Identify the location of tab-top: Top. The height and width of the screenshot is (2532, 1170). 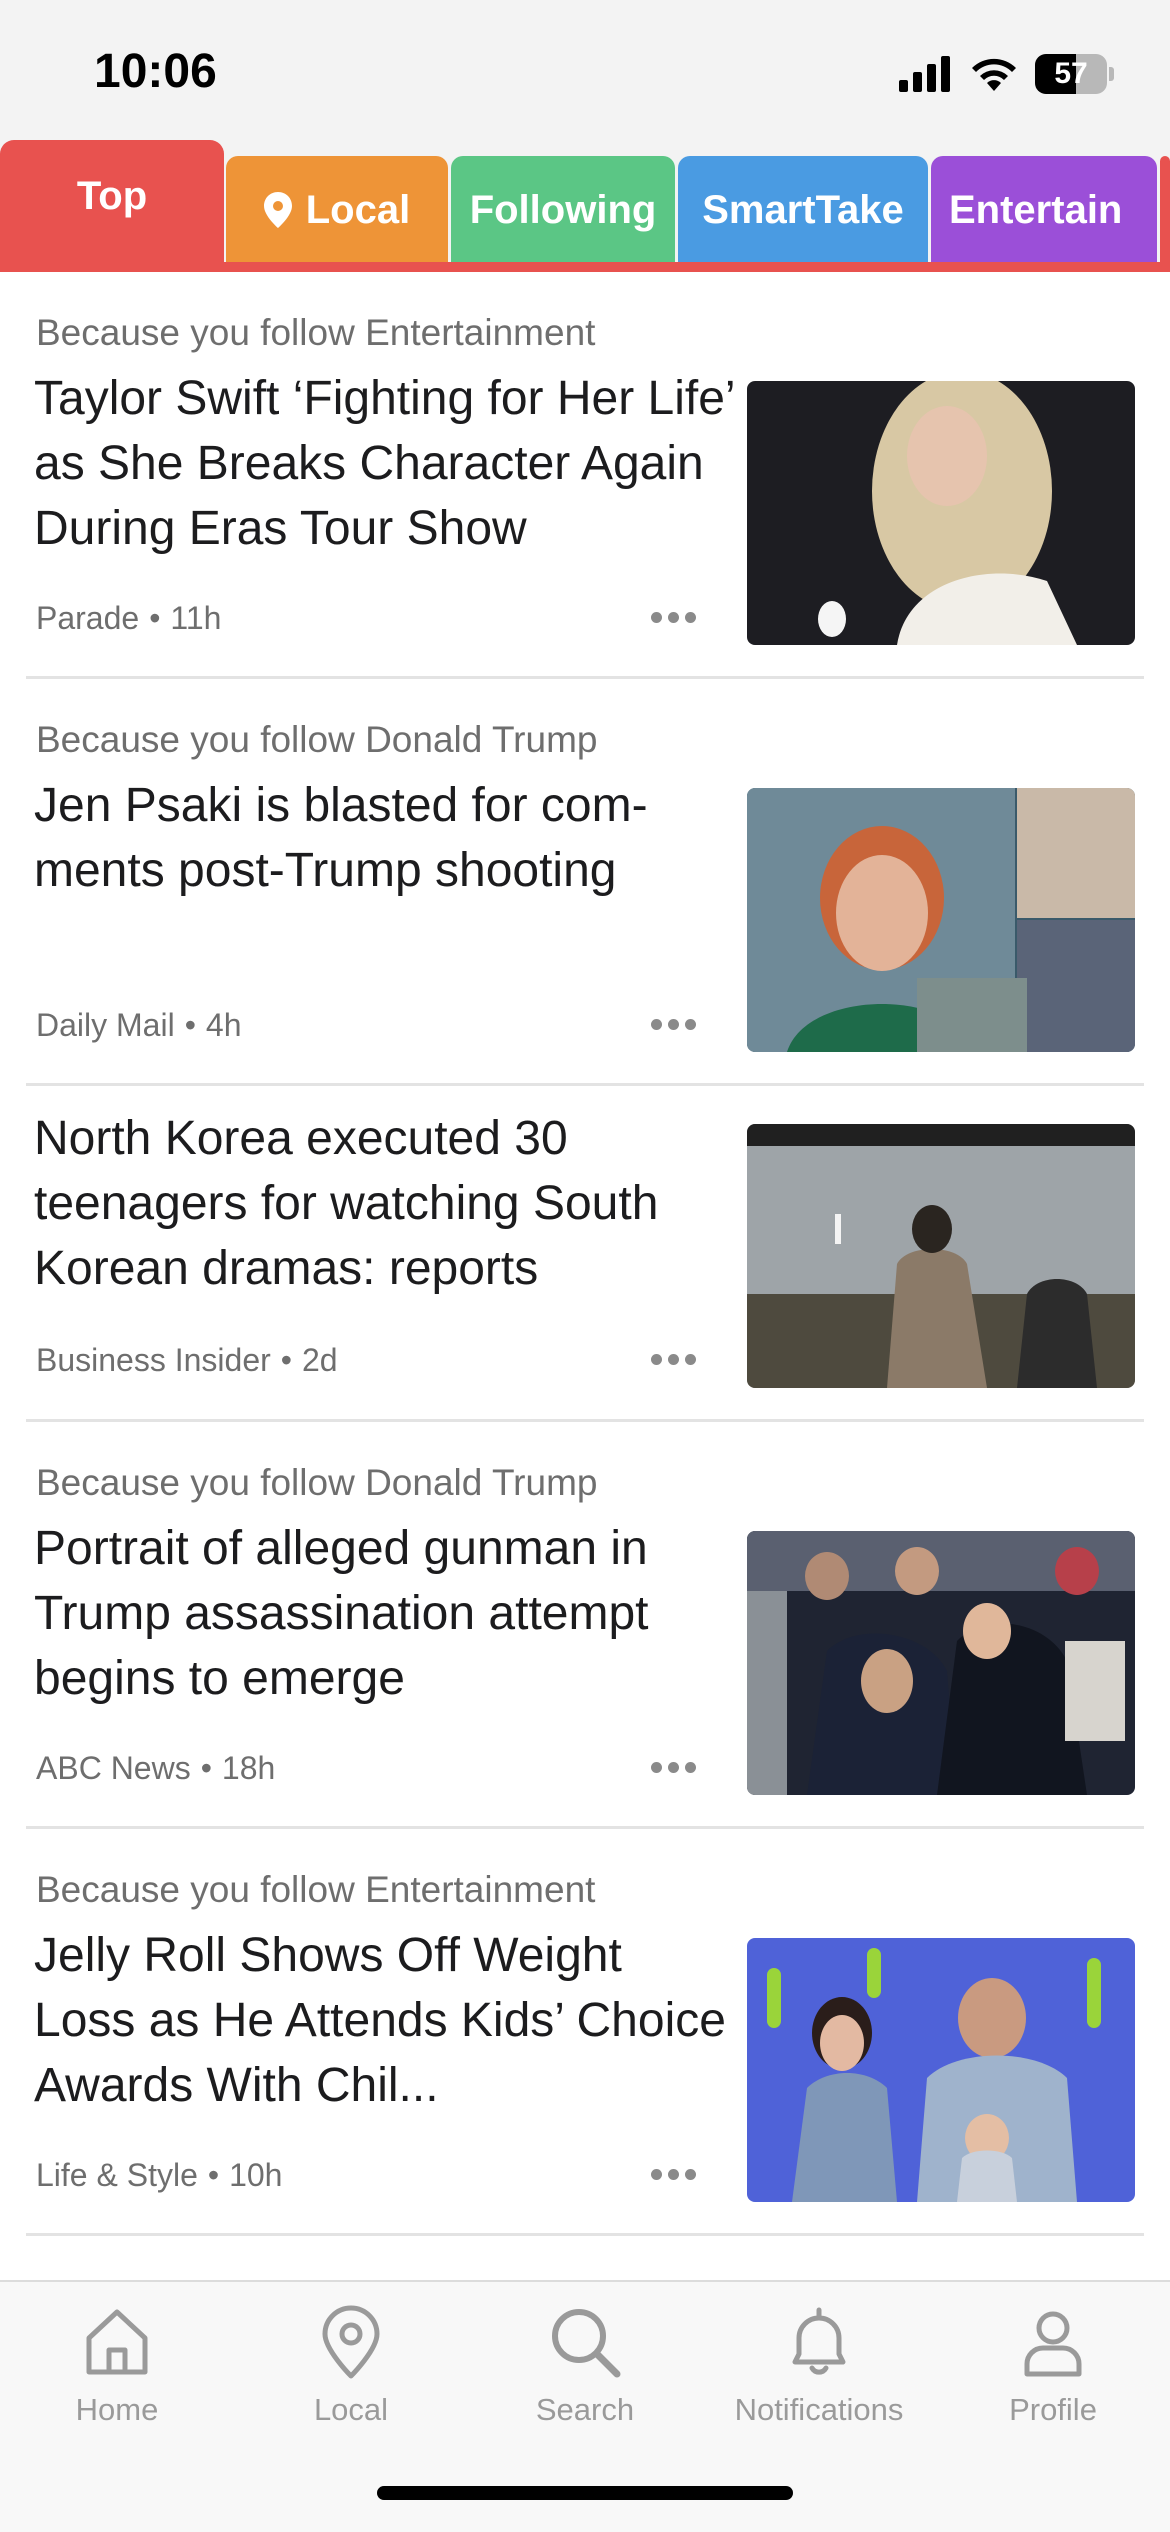
(112, 206).